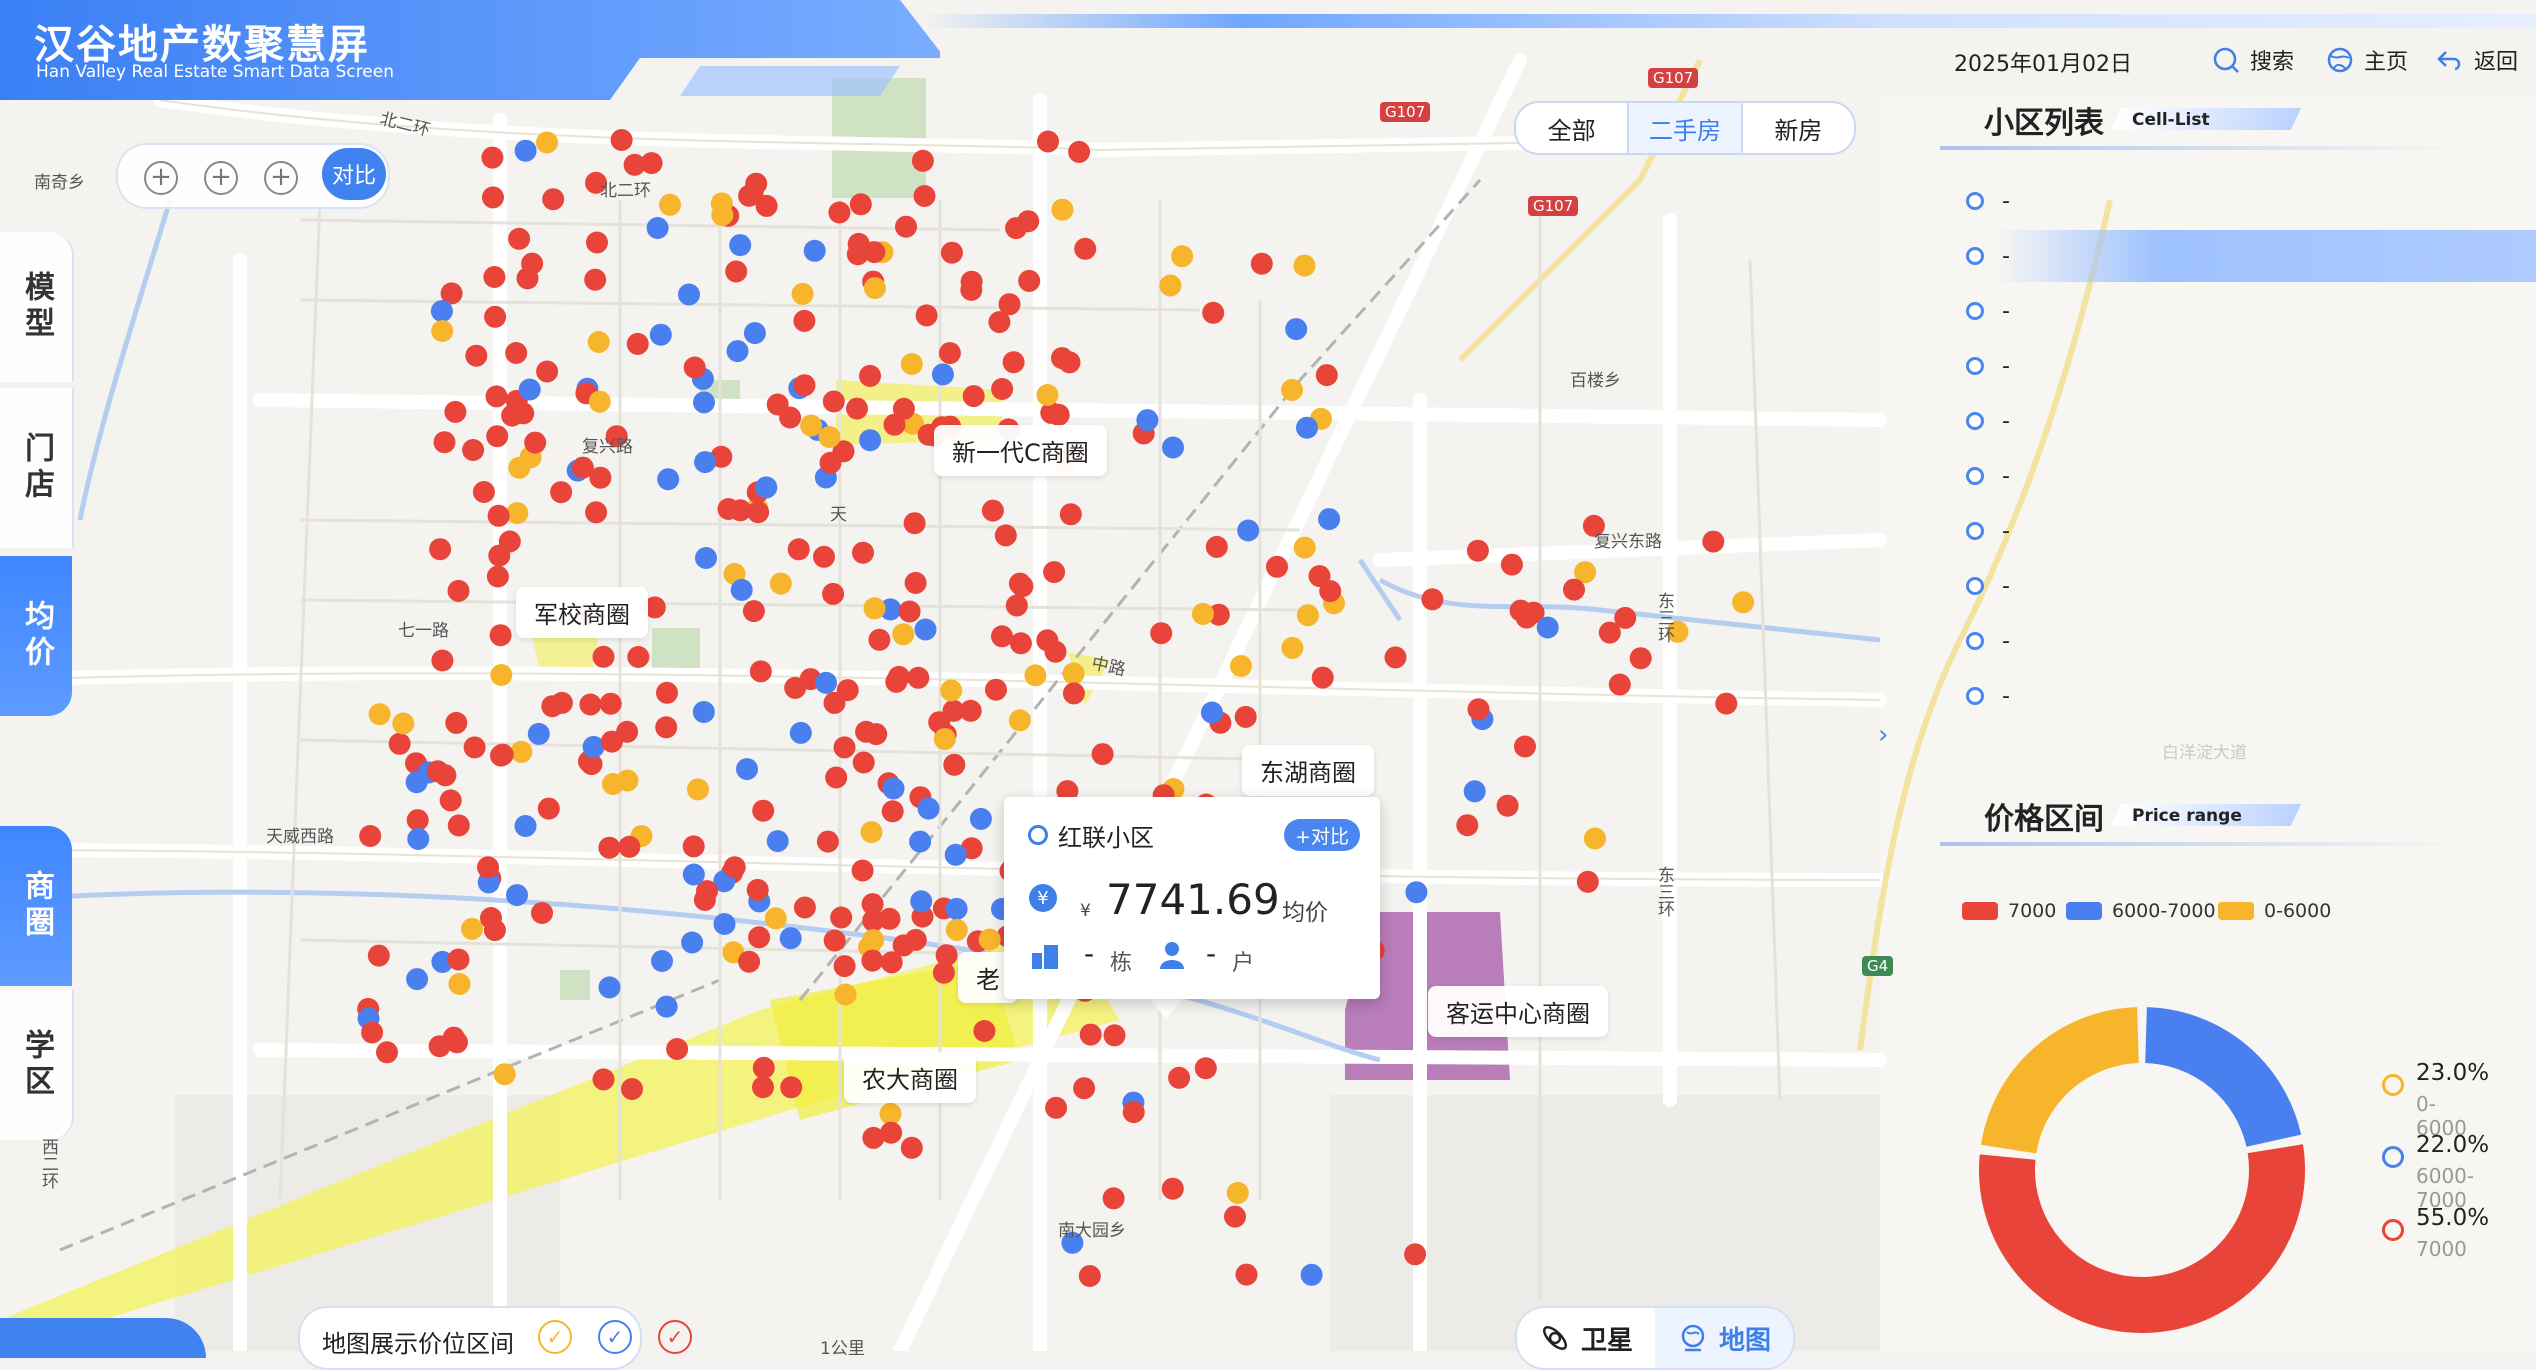 This screenshot has height=1370, width=2536. I want to click on business-area-label: 农大商圈, so click(910, 1077).